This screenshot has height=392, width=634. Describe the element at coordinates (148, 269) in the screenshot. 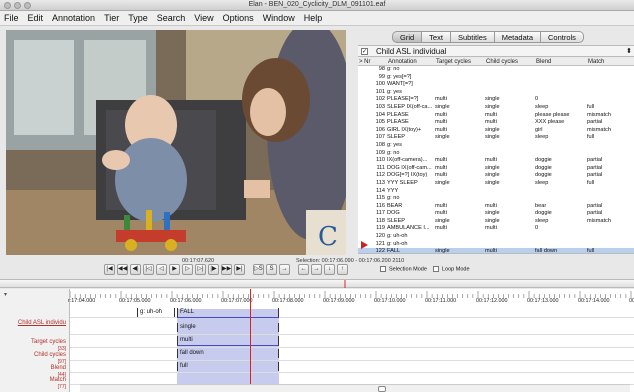

I see `previous-frame-button: |◁` at that location.